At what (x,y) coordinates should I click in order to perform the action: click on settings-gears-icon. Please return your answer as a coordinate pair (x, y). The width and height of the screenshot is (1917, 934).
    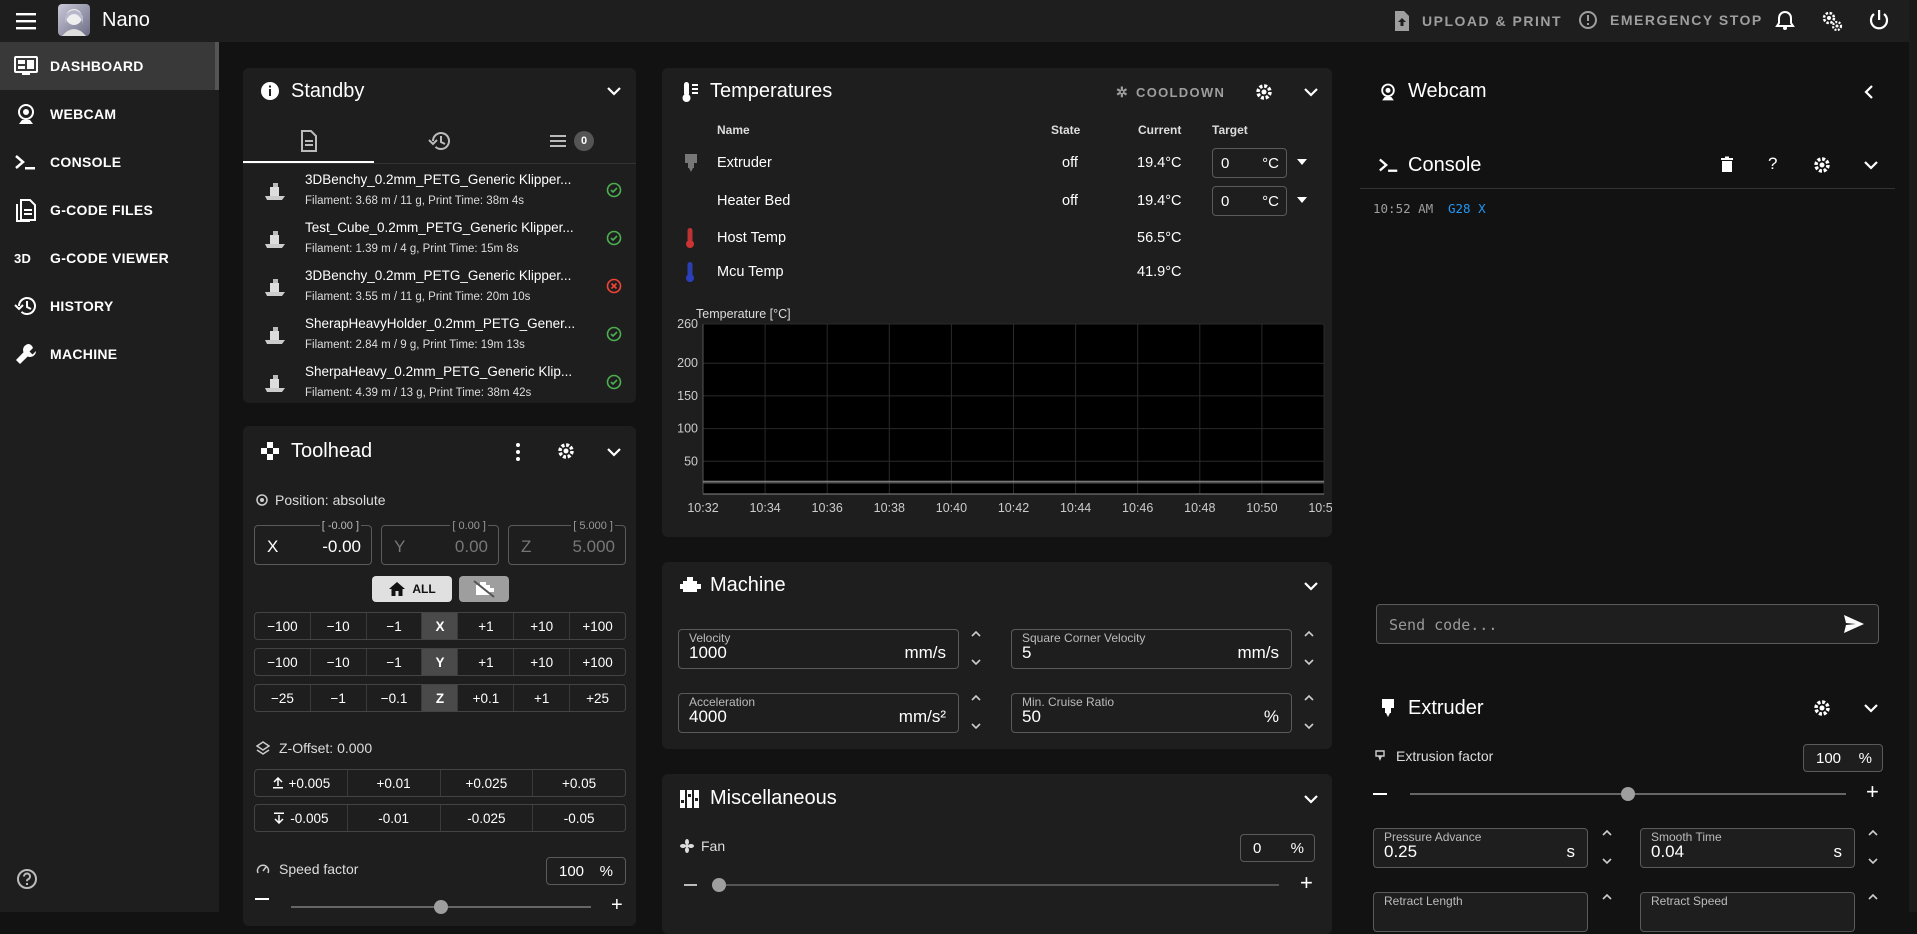
    Looking at the image, I should click on (1832, 21).